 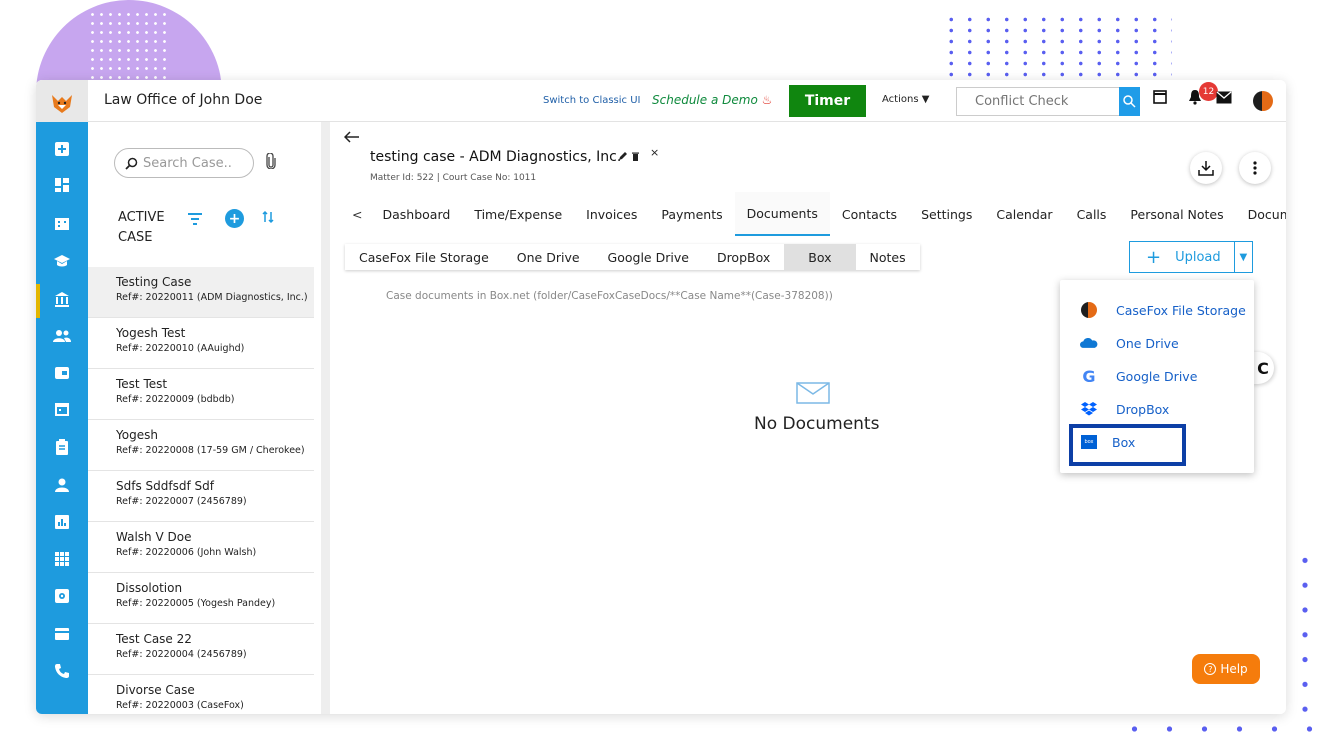 I want to click on nav-rail, so click(x=62, y=418).